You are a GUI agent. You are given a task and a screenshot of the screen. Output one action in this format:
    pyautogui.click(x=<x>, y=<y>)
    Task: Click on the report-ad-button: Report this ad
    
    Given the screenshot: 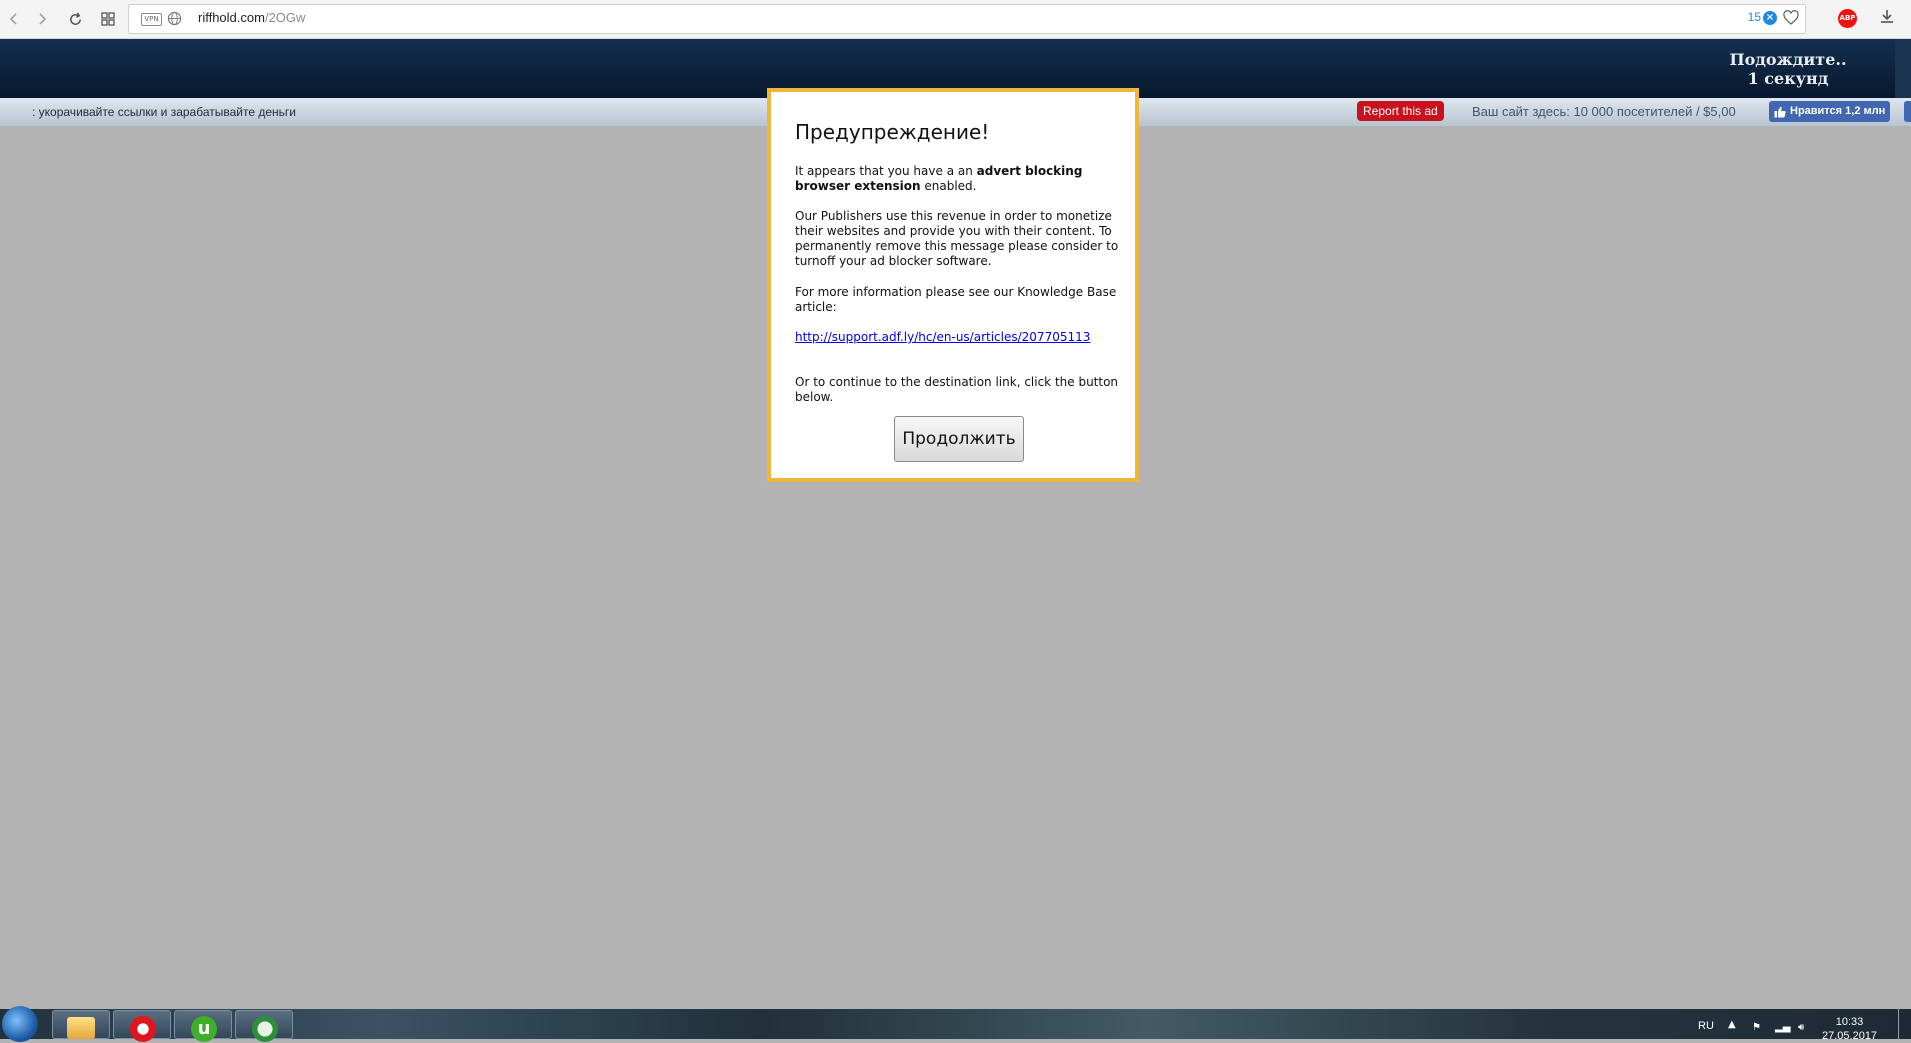 What is the action you would take?
    pyautogui.click(x=1400, y=111)
    